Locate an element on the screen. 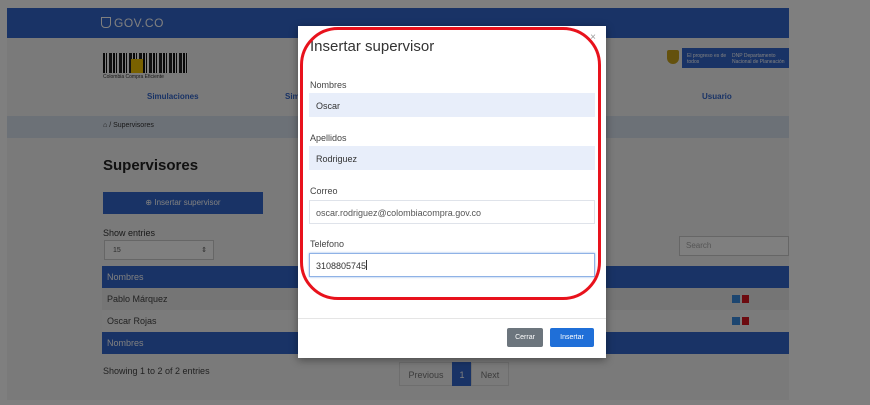 This screenshot has height=405, width=870. insertar-button: Insertar is located at coordinates (572, 337).